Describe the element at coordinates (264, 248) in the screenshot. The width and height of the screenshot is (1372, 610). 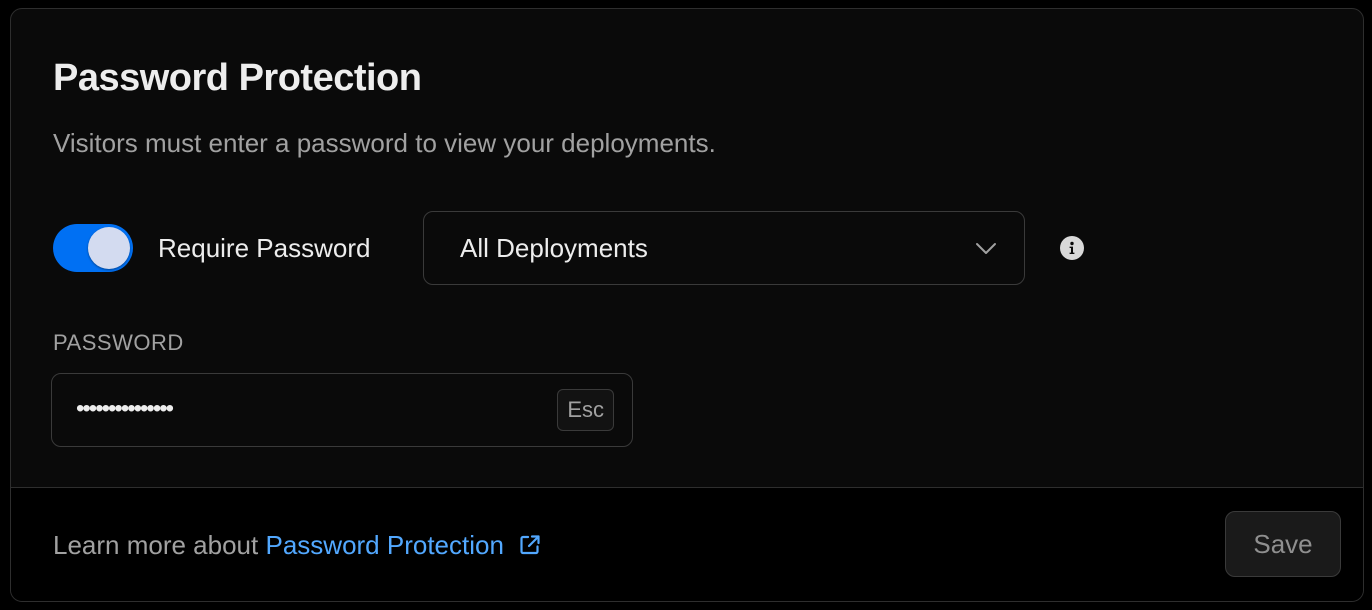
I see `require-password-label: Require Password` at that location.